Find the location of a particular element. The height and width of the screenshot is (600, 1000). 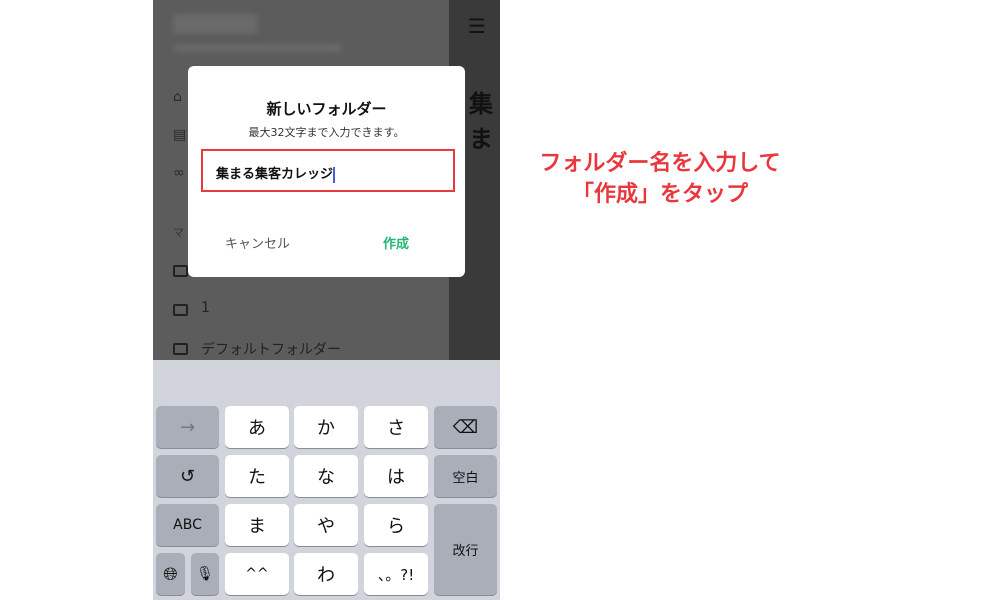

annotation-line: フォルダー名を入力して is located at coordinates (660, 163).